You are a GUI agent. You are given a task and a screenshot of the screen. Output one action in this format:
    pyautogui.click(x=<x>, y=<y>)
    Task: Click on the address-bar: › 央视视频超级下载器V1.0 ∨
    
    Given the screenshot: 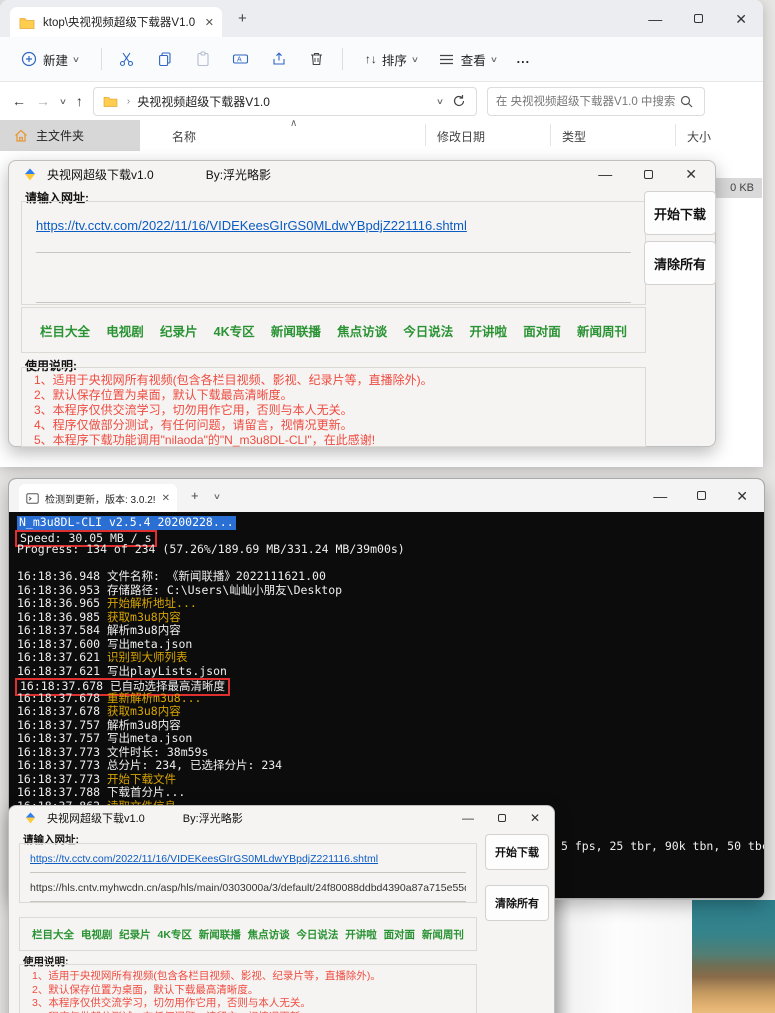 What is the action you would take?
    pyautogui.click(x=284, y=101)
    